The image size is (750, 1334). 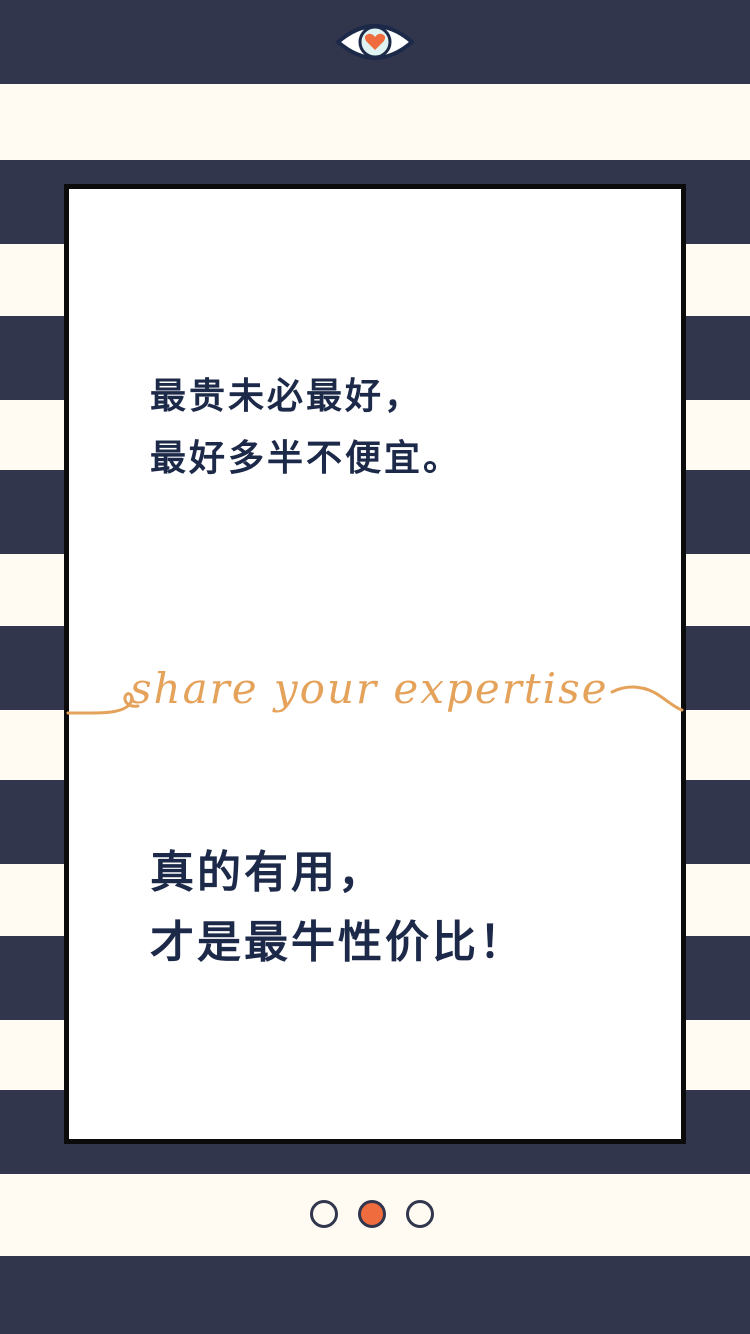 What do you see at coordinates (375, 42) in the screenshot?
I see `eye-with-heart-icon` at bounding box center [375, 42].